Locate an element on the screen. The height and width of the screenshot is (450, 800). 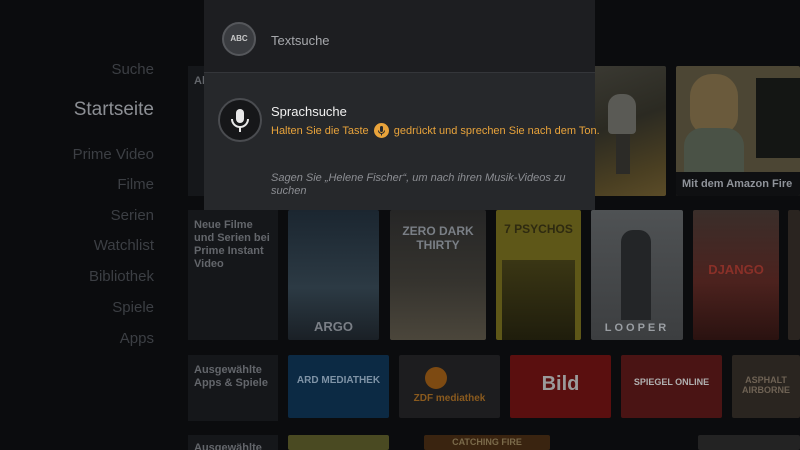
remote-microphone-glyph is located at coordinates (381, 131).